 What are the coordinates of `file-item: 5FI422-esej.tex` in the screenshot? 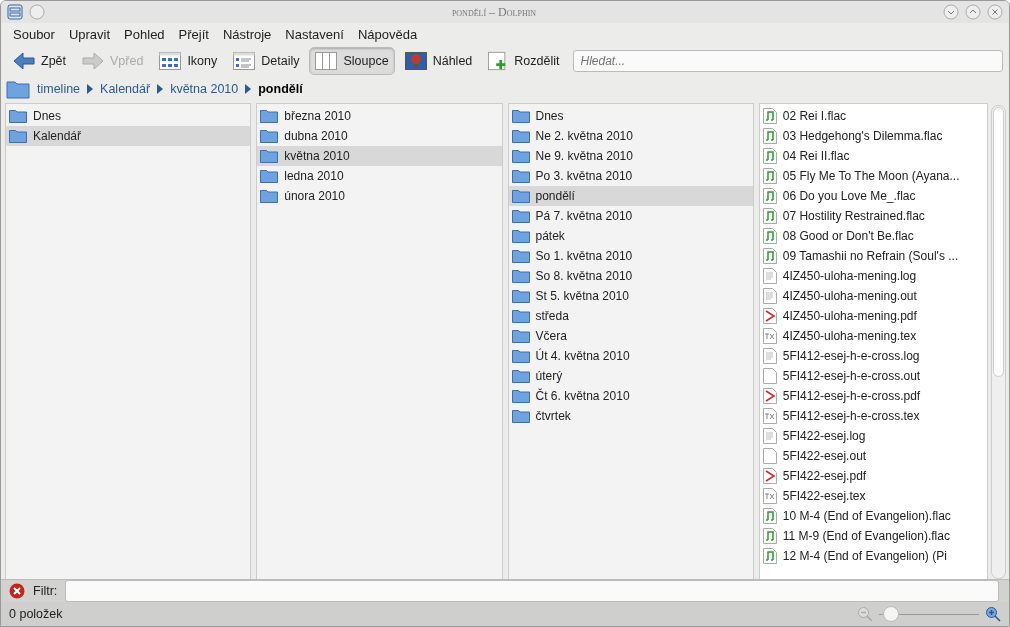 It's located at (873, 496).